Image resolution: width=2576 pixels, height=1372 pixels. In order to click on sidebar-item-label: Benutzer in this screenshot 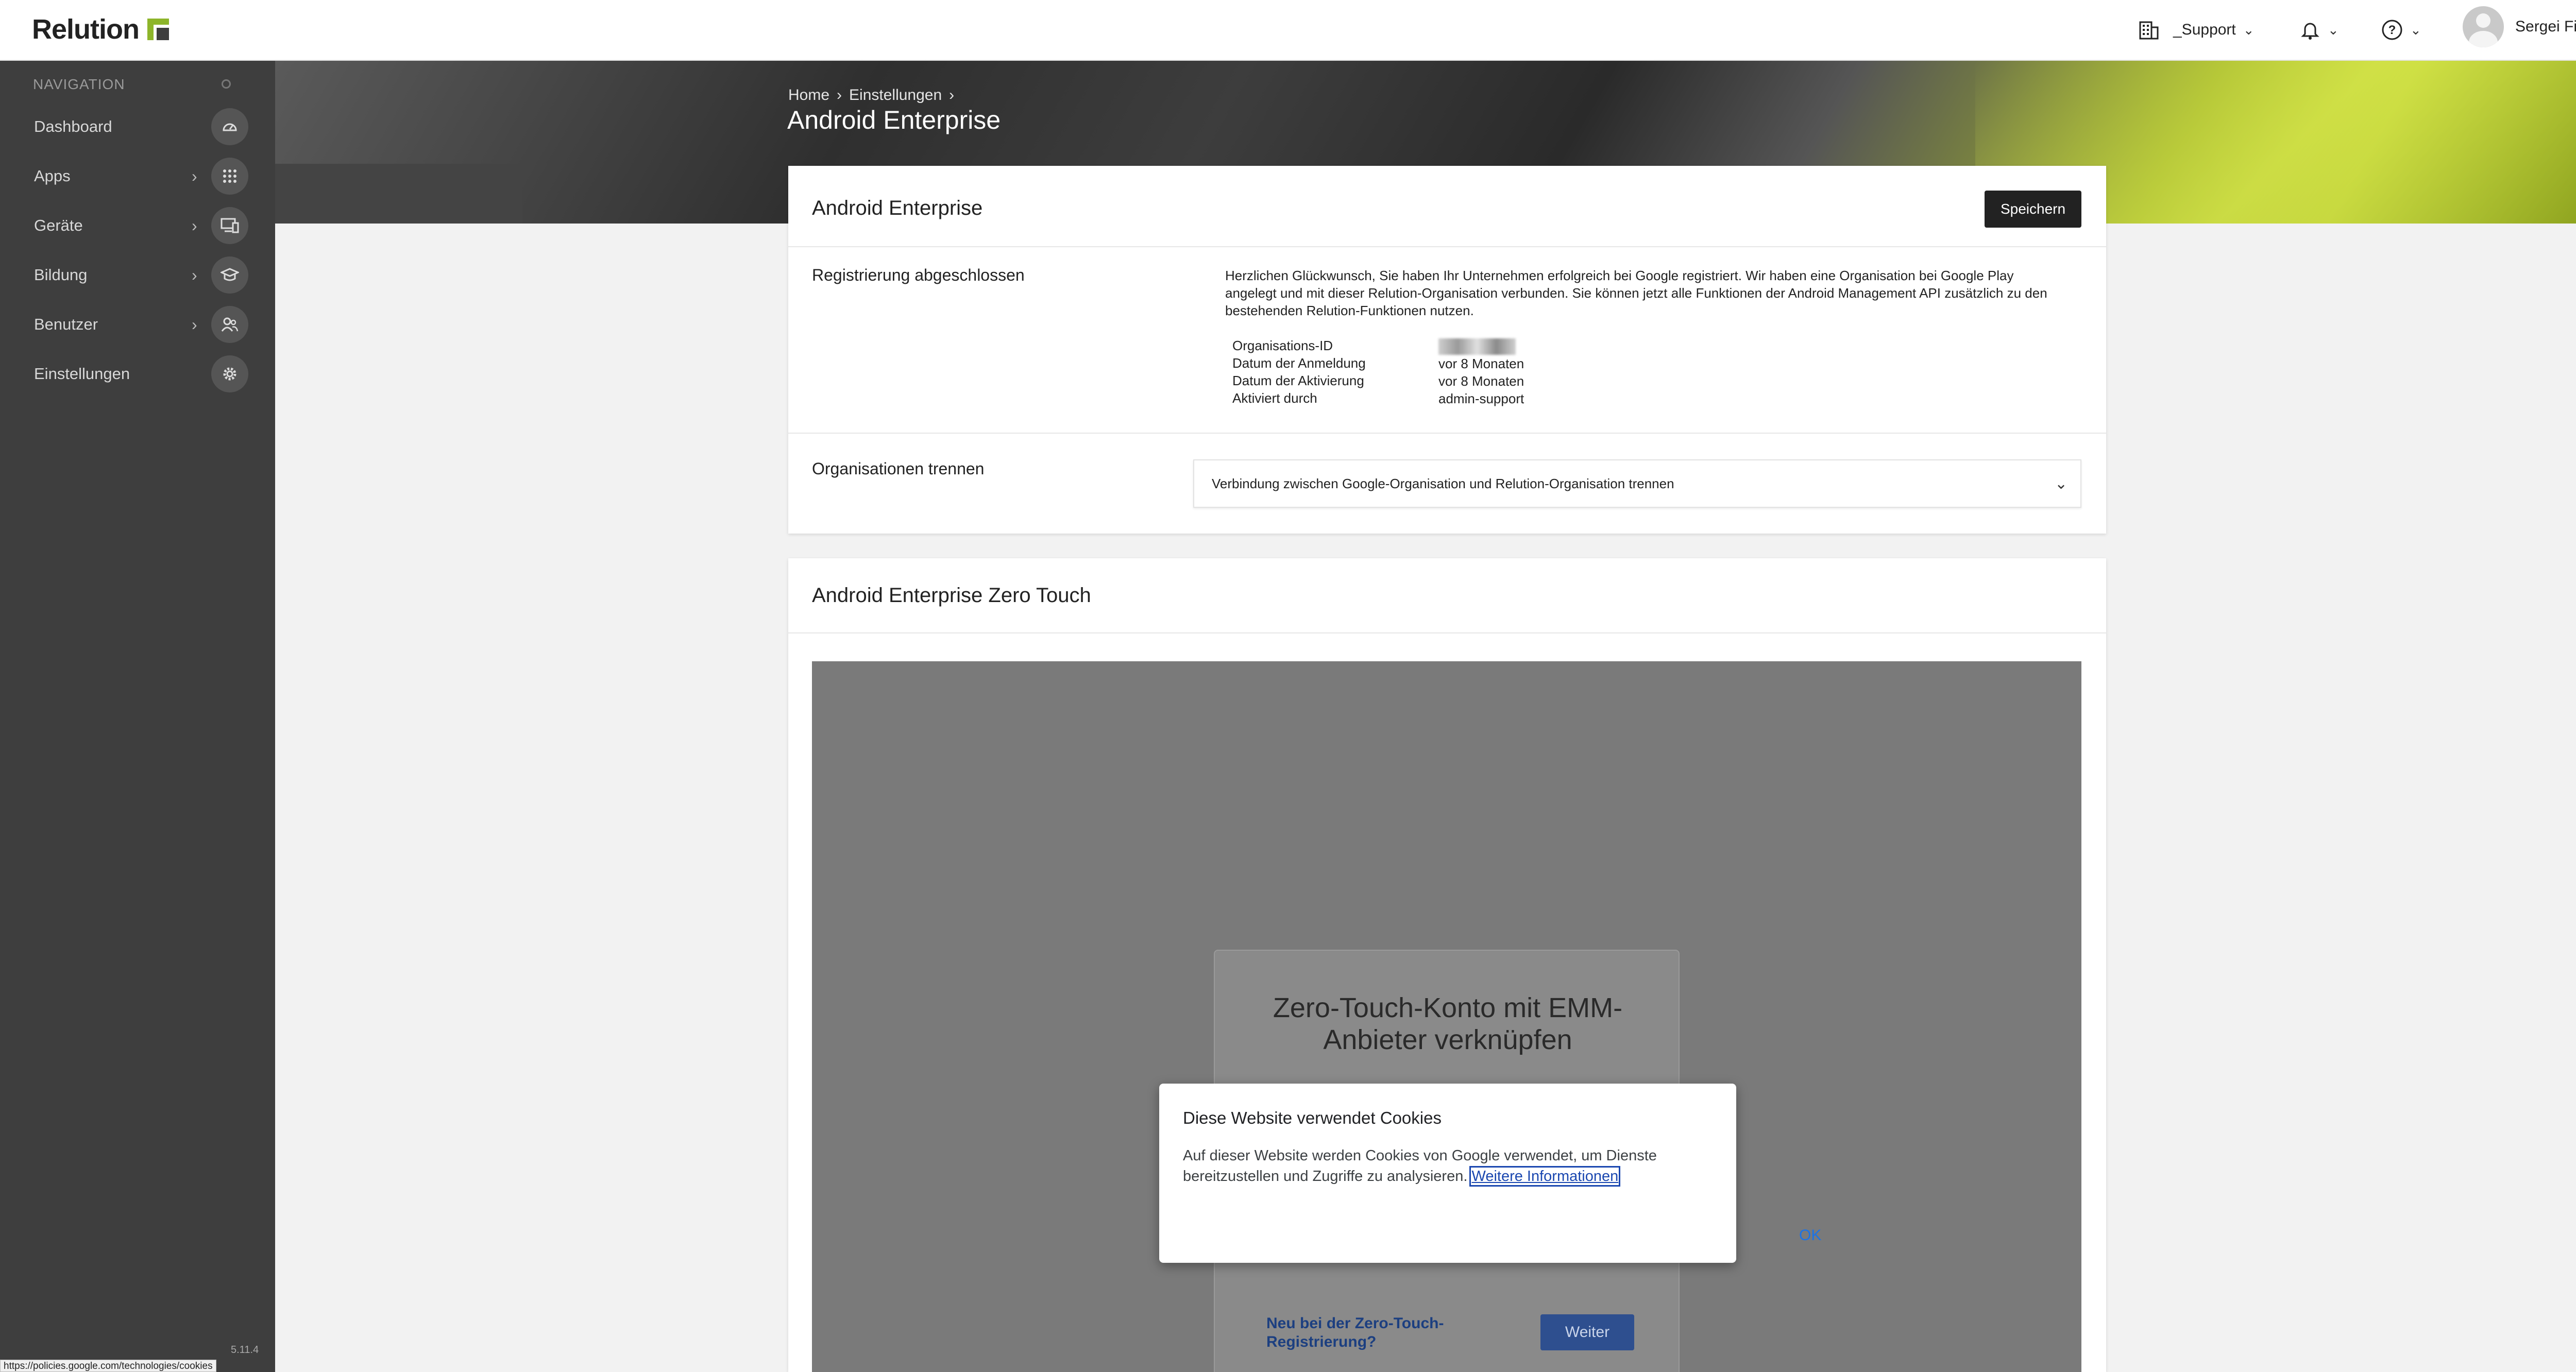, I will do `click(66, 324)`.